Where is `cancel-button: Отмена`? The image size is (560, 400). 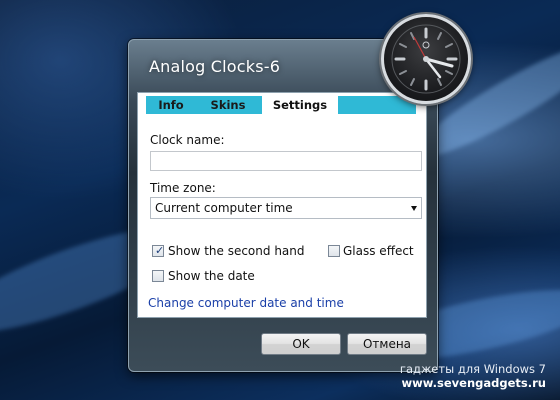 cancel-button: Отмена is located at coordinates (387, 344).